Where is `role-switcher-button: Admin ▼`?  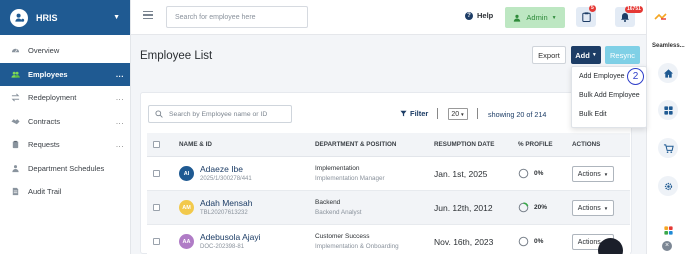 role-switcher-button: Admin ▼ is located at coordinates (535, 17).